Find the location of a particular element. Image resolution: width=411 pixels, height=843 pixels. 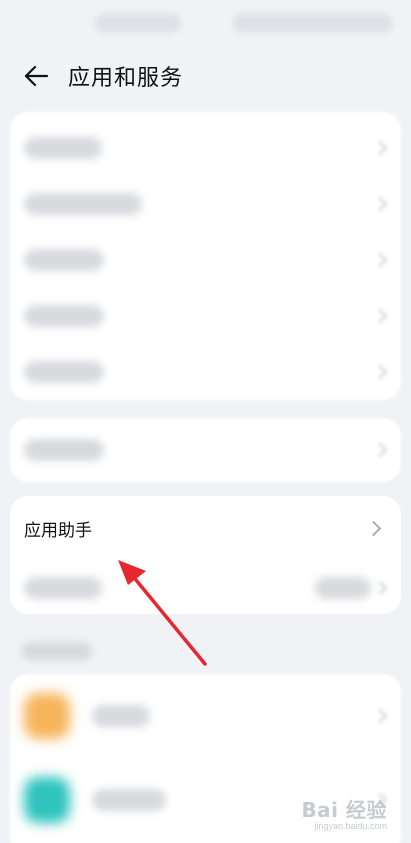

header: 应用和服务 is located at coordinates (205, 76).